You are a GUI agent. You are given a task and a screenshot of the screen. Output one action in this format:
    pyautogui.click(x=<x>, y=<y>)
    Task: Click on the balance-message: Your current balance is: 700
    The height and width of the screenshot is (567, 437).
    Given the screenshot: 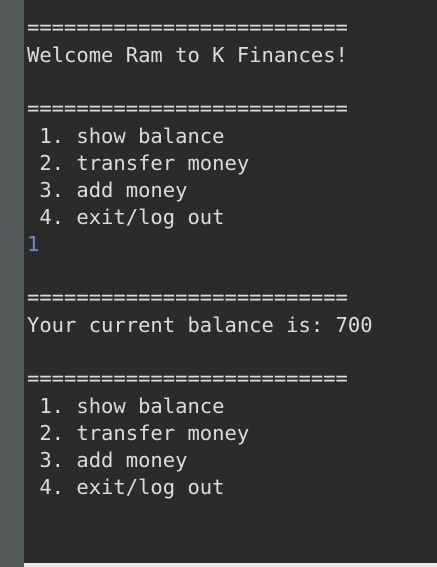 What is the action you would take?
    pyautogui.click(x=200, y=325)
    